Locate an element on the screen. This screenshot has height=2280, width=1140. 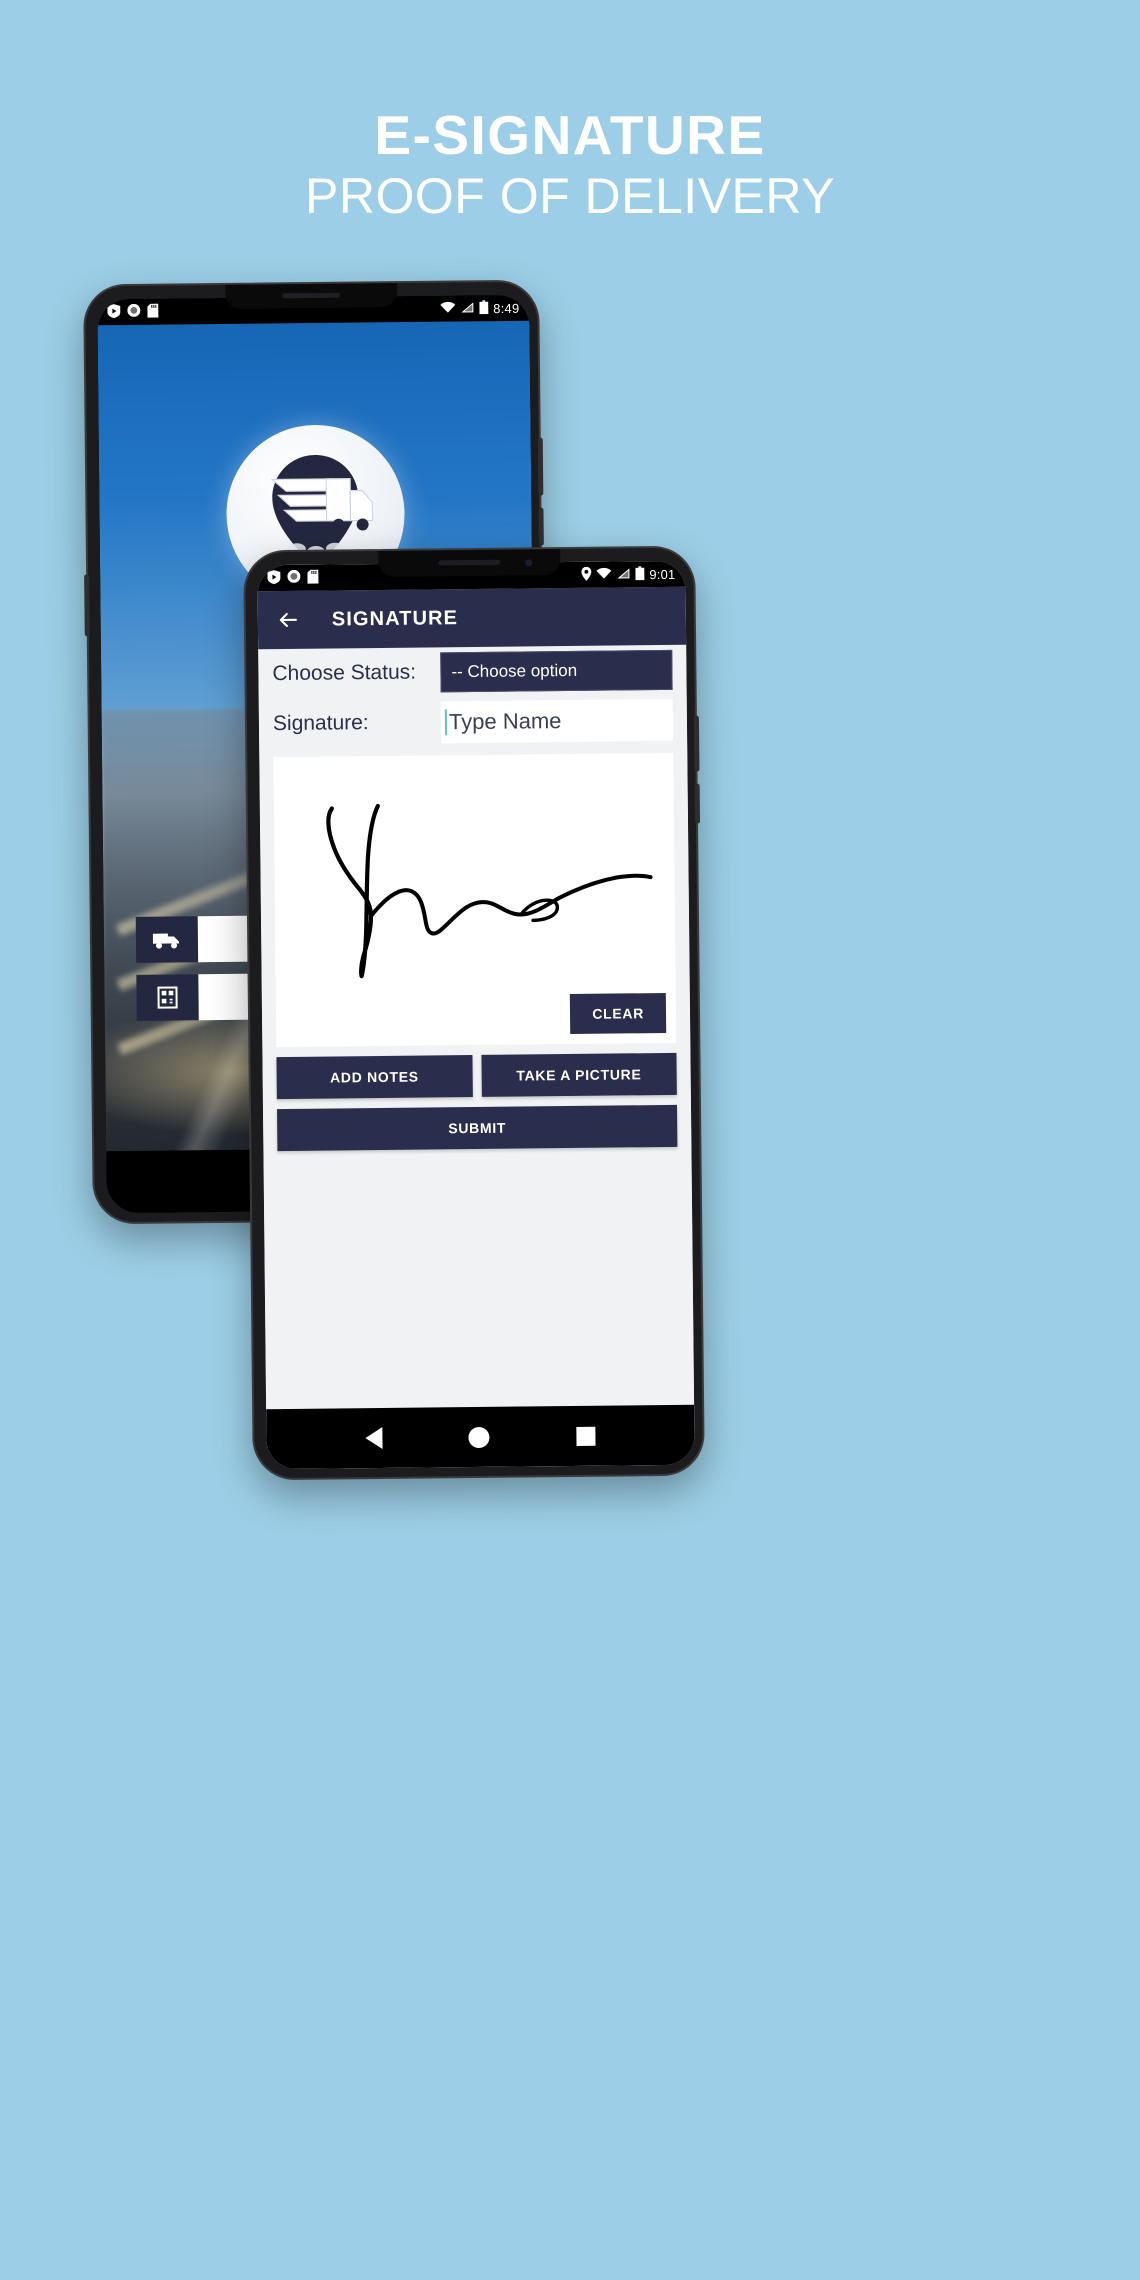
page-title: E-SIGNATURE PROOF OF DELIVERY is located at coordinates (570, 169).